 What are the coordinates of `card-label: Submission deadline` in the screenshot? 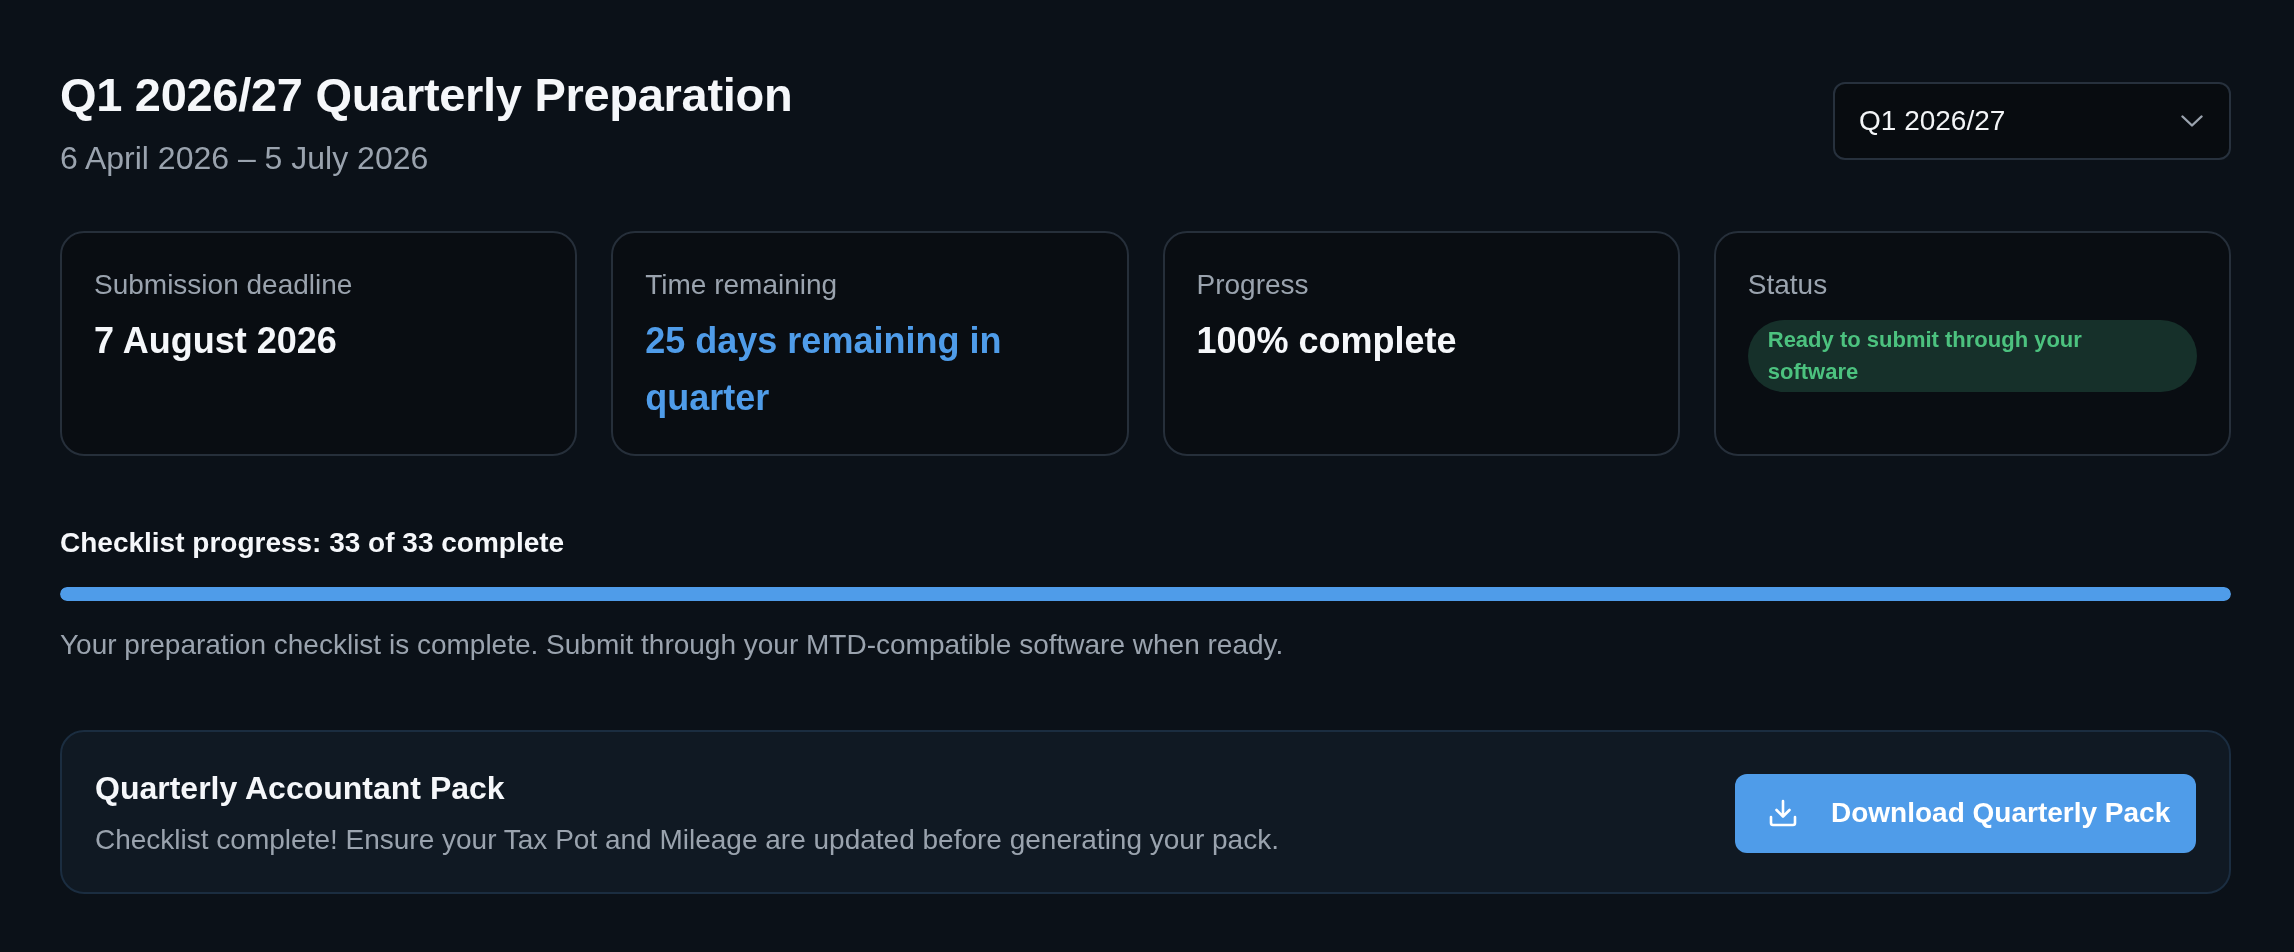 It's located at (223, 285).